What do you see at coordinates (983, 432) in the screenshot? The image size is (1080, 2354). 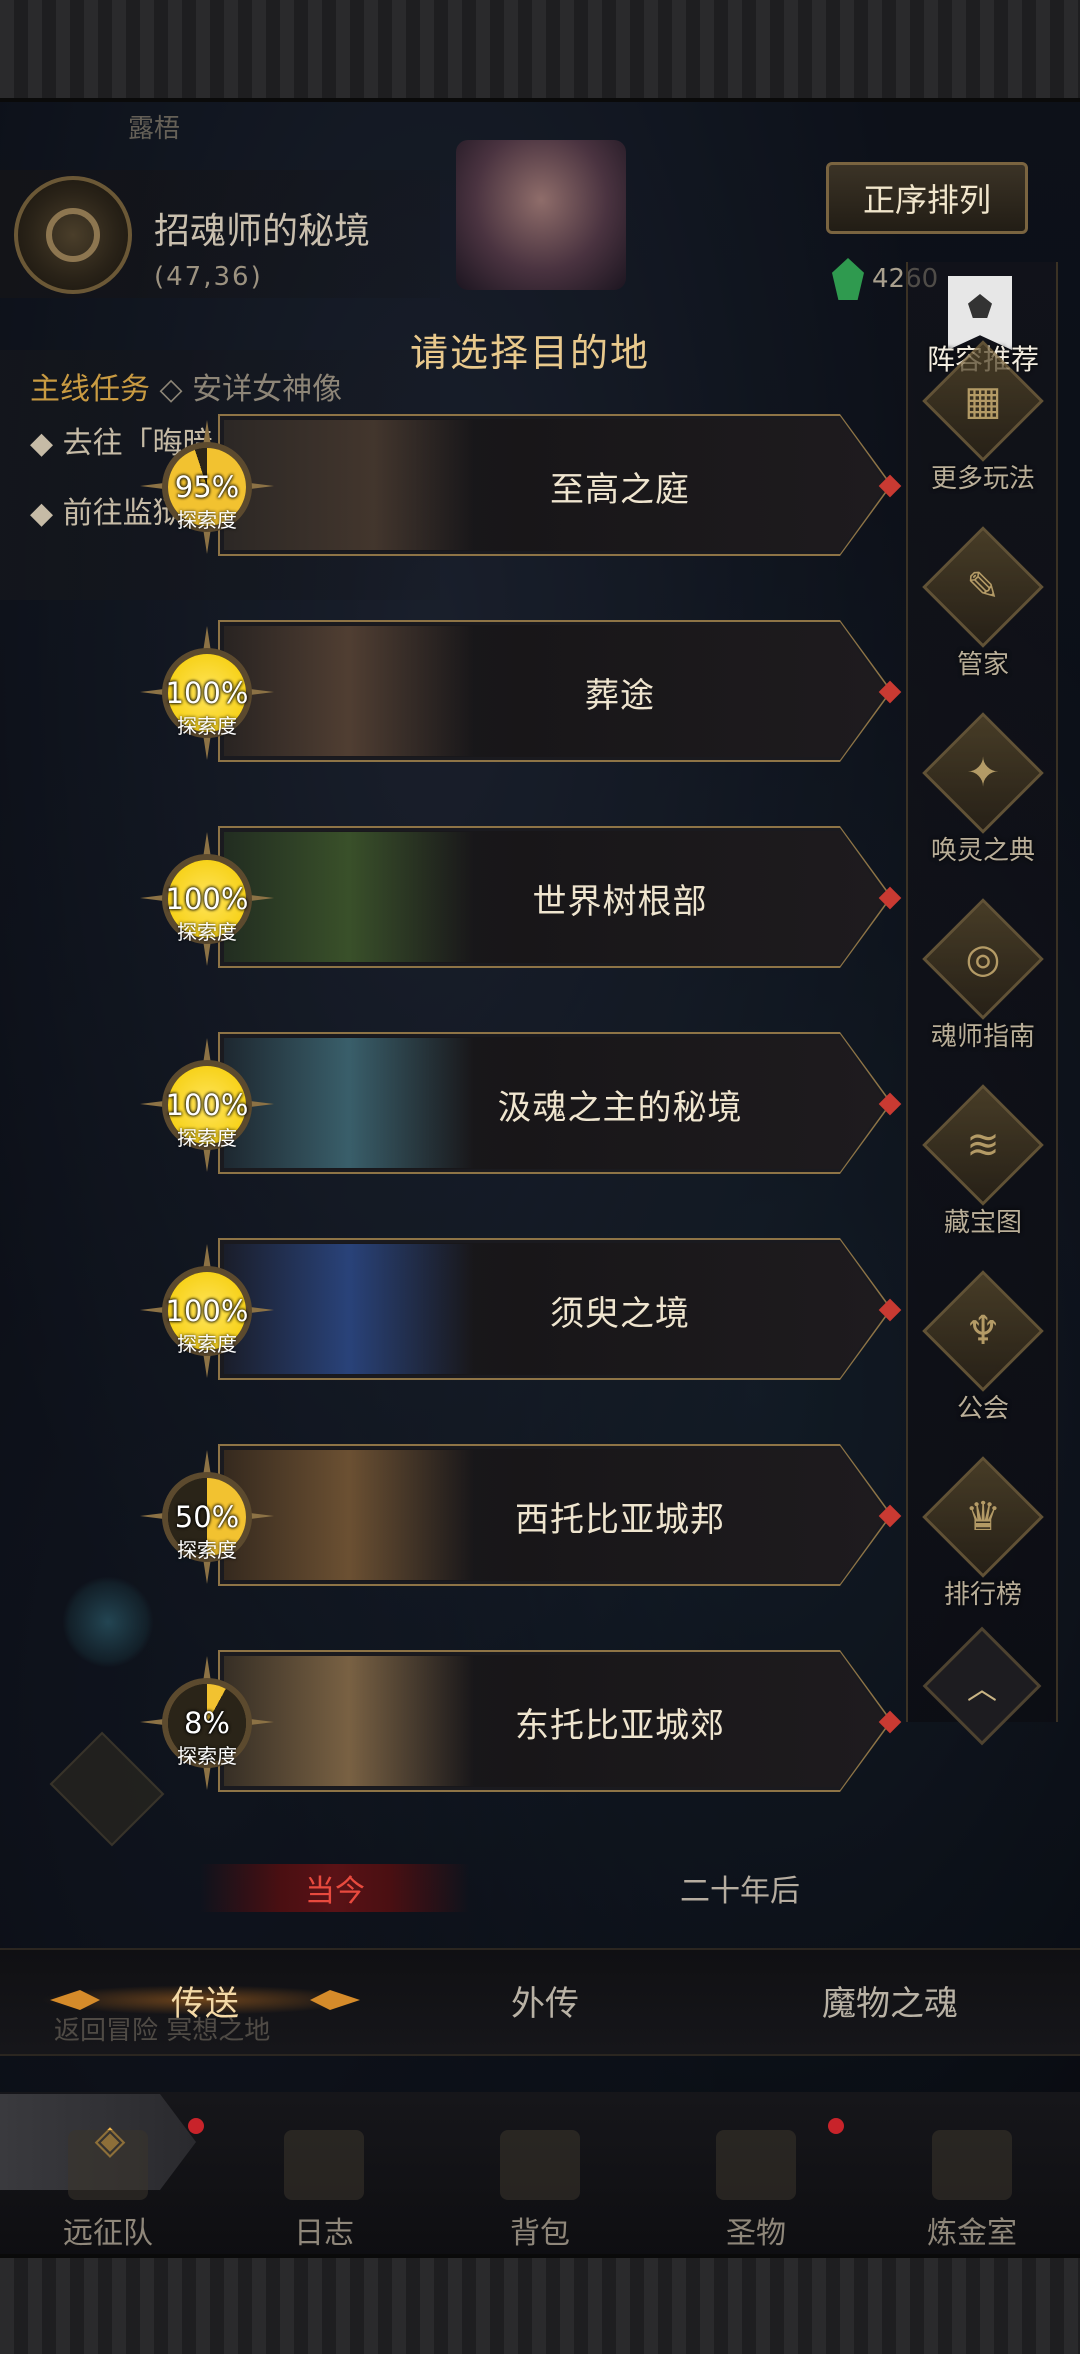 I see `sidebar-item: ▦ 更多玩法` at bounding box center [983, 432].